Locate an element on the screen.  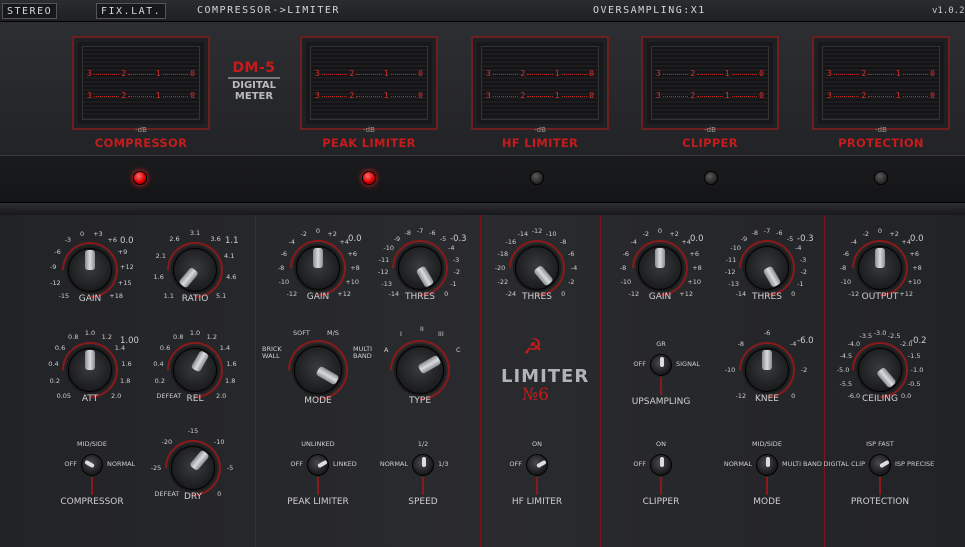
oversampling-selector: OVERSAMPLING:X1 is located at coordinates (649, 11).